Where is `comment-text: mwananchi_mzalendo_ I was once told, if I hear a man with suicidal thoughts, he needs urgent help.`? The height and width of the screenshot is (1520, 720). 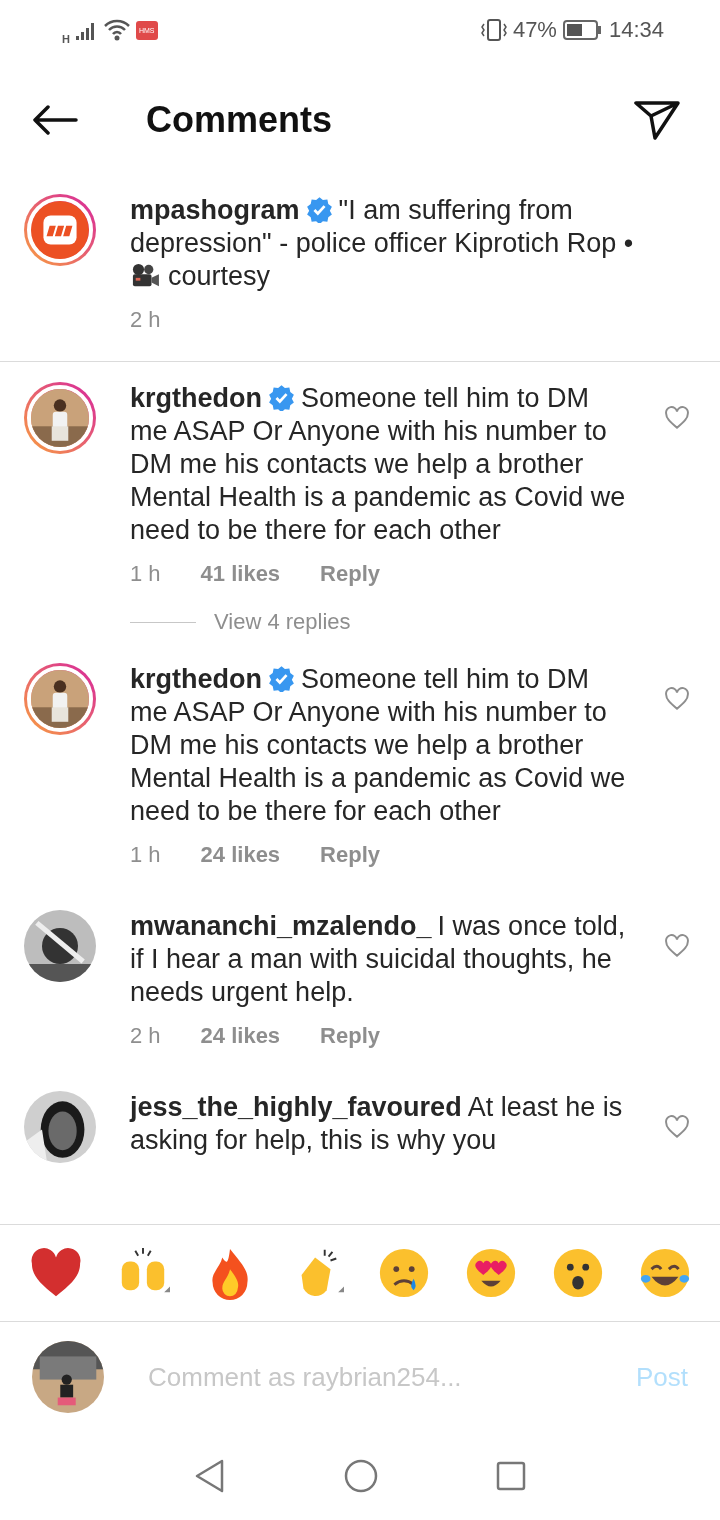
comment-text: mwananchi_mzalendo_ I was once told, if I hear a man with suicidal thoughts, he needs urgent help. is located at coordinates (378, 959).